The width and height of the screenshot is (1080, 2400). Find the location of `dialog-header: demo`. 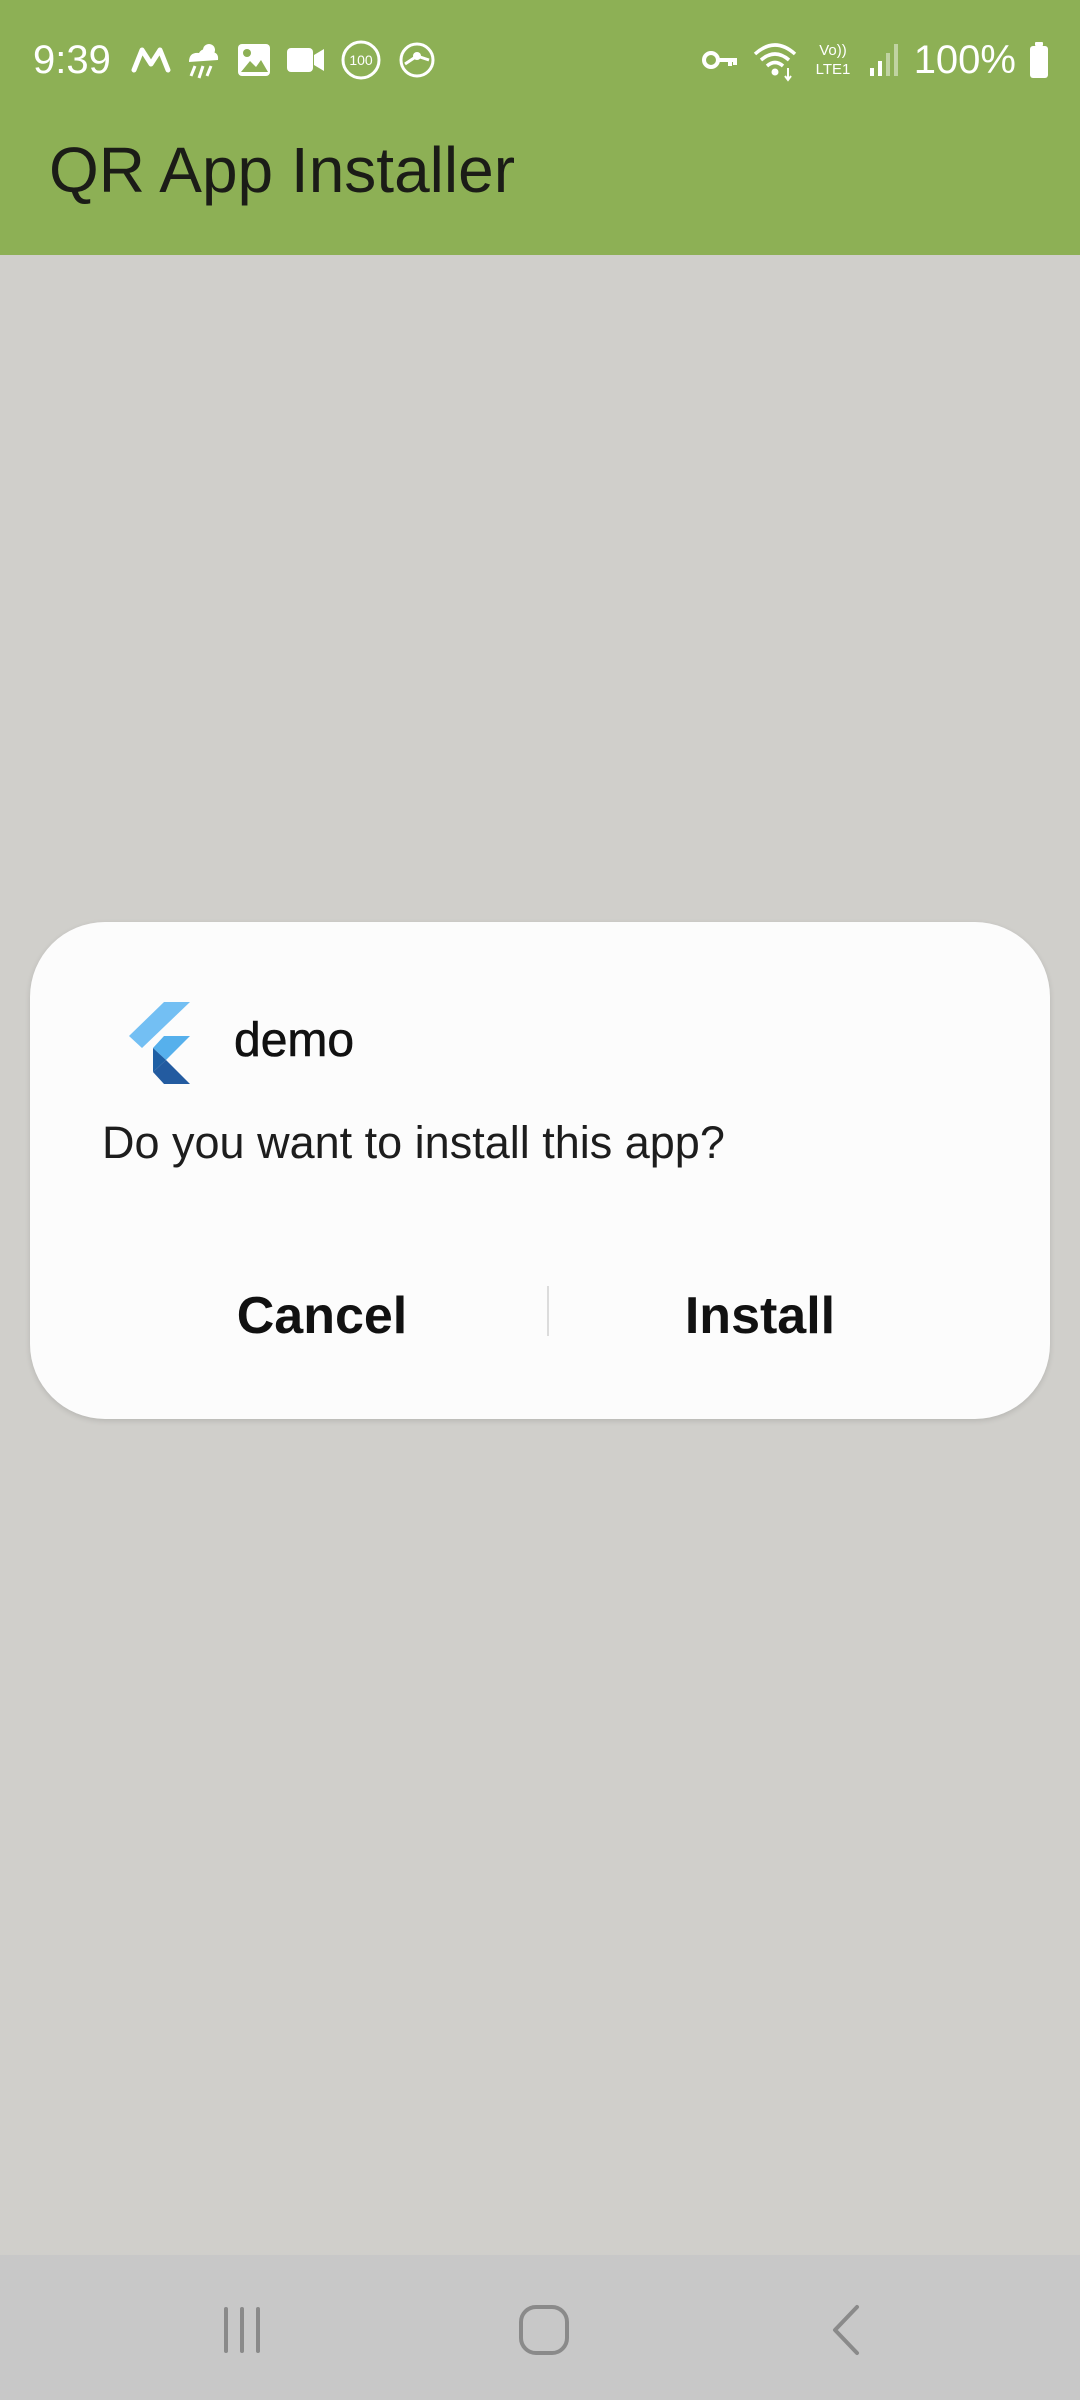

dialog-header: demo is located at coordinates (233, 1040).